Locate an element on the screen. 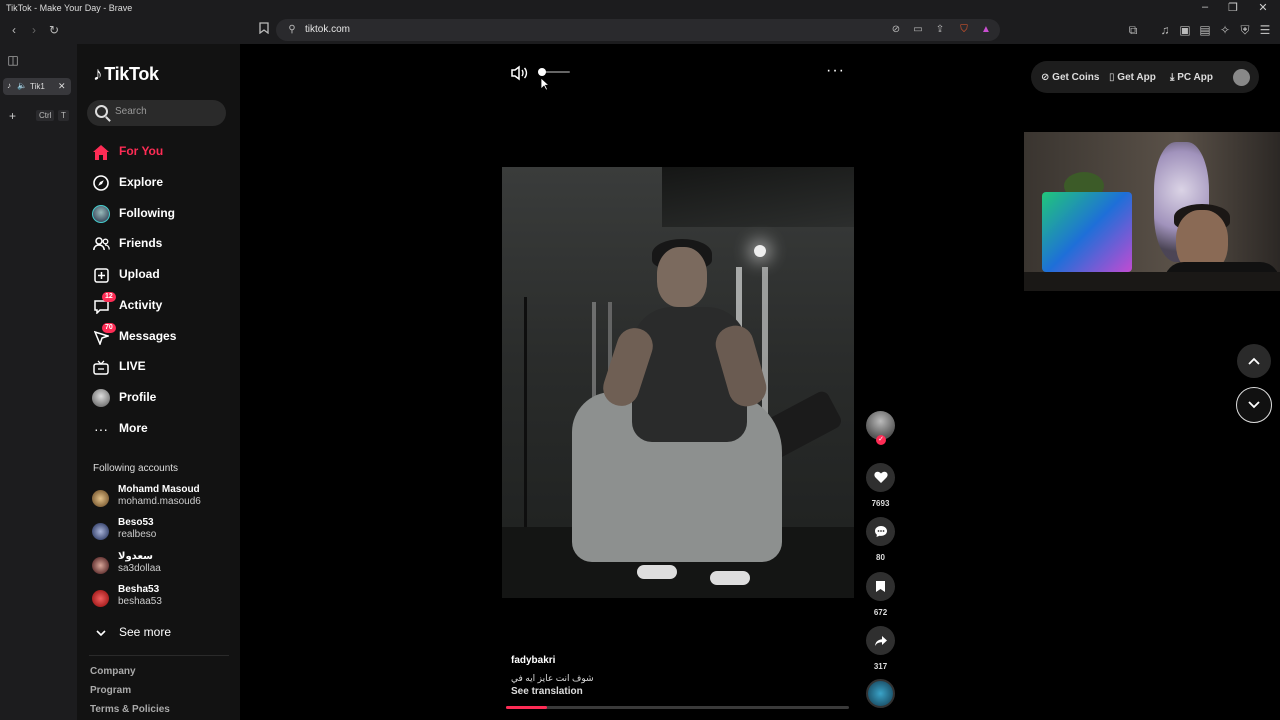  save-button is located at coordinates (880, 586).